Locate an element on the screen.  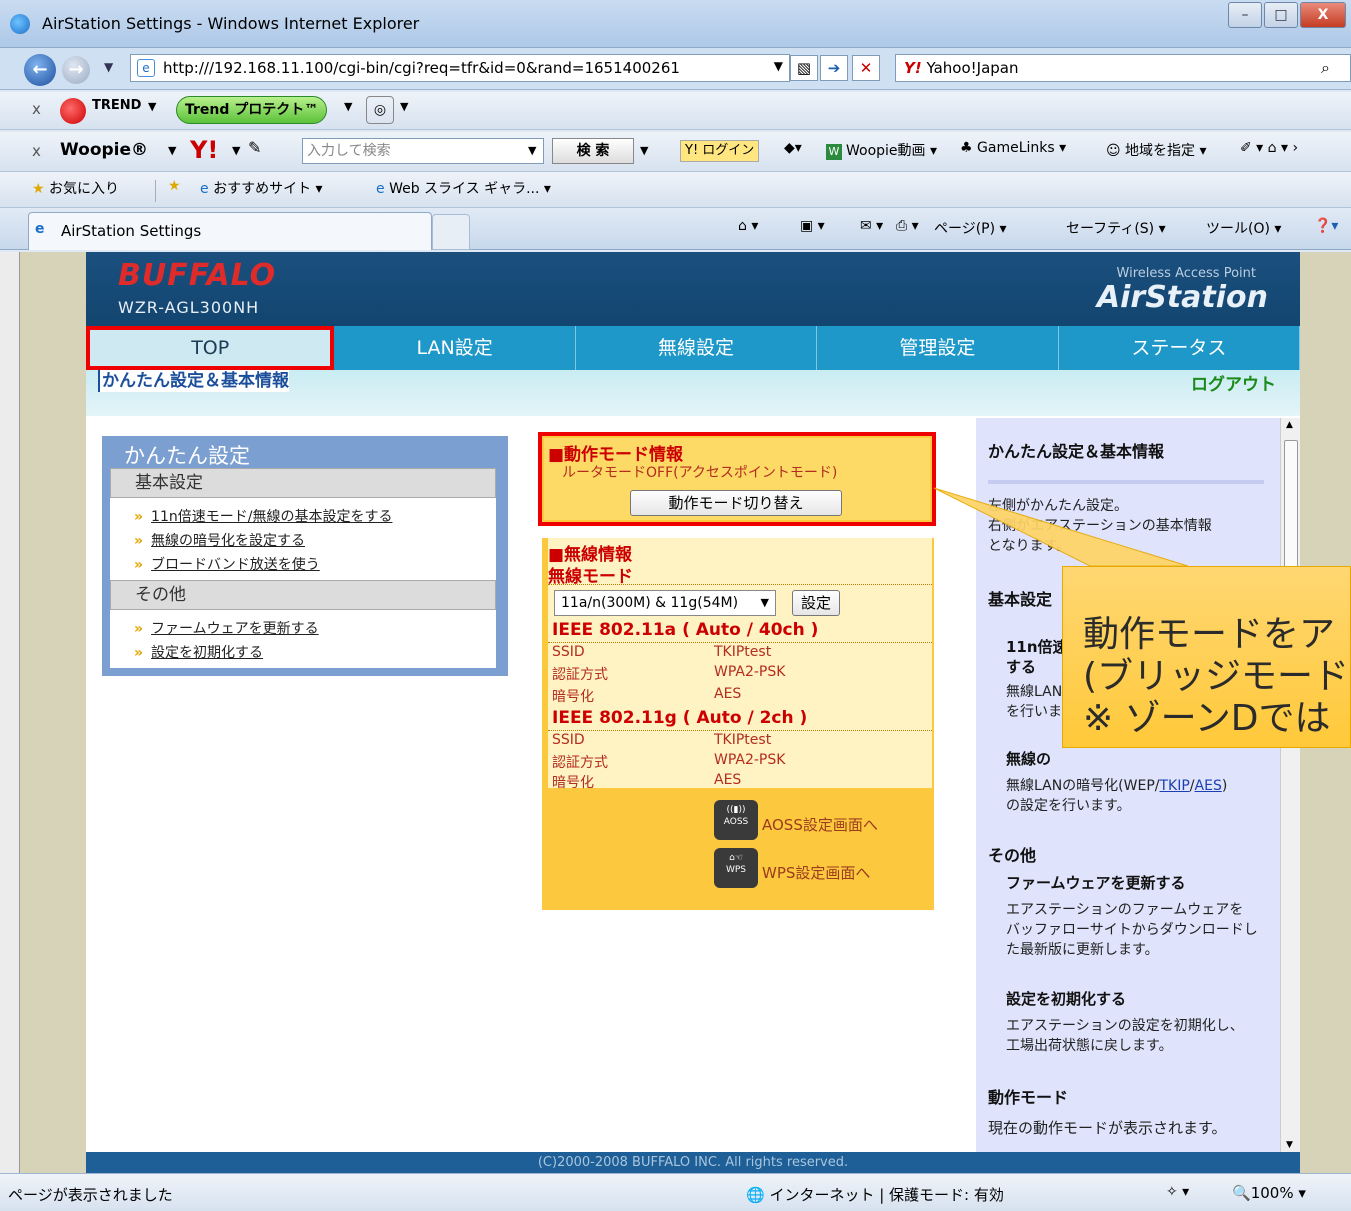
search-input: Y! Yahoo!Japan ⌕ is located at coordinates (1123, 68).